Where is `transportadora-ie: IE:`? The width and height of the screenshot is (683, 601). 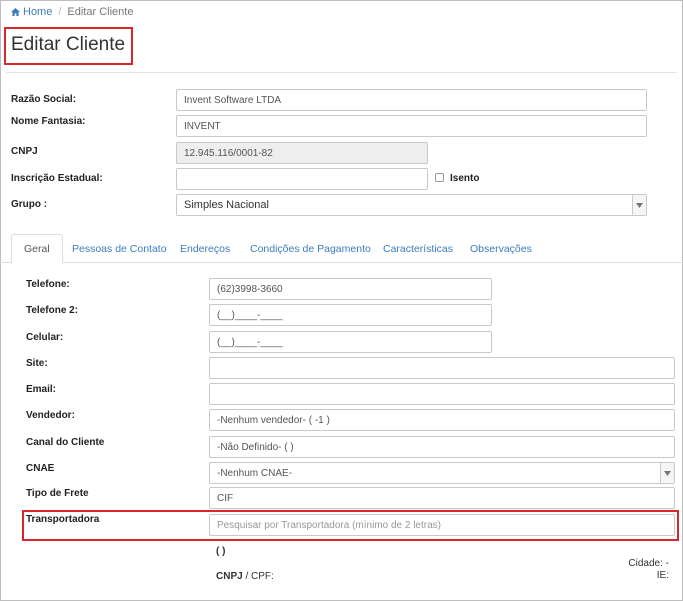 transportadora-ie: IE: is located at coordinates (662, 575).